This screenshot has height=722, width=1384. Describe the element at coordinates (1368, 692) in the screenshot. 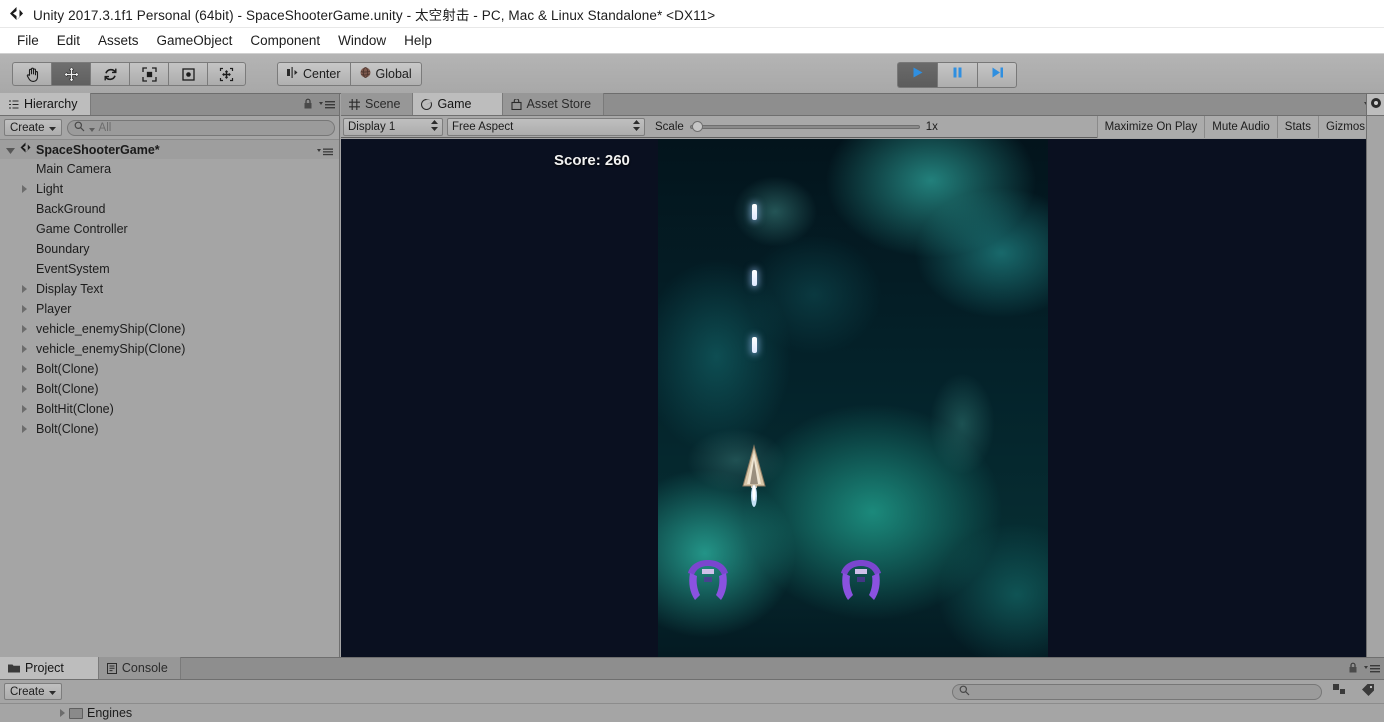

I see `filter-by-label-icon` at that location.